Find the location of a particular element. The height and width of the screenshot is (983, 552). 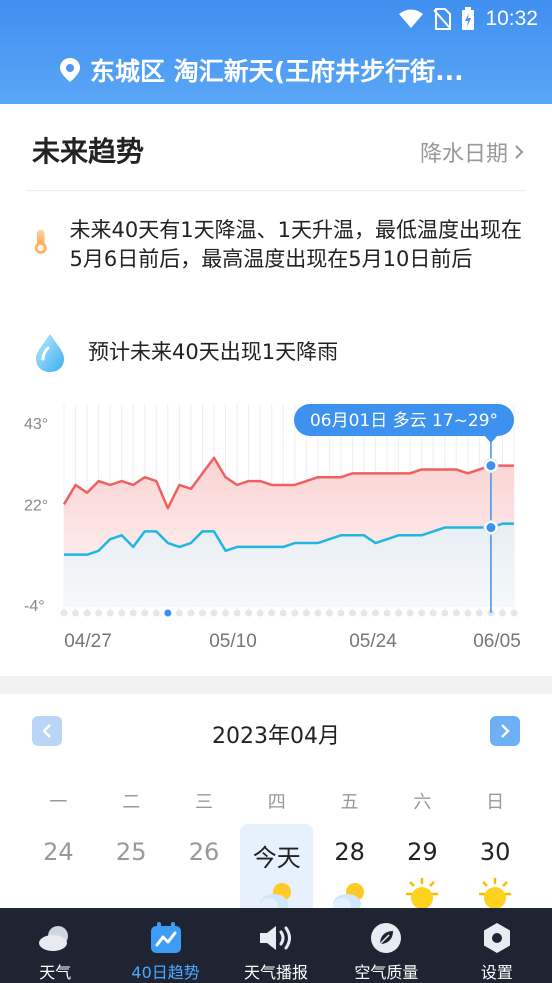

trend-calendar-icon is located at coordinates (166, 937).